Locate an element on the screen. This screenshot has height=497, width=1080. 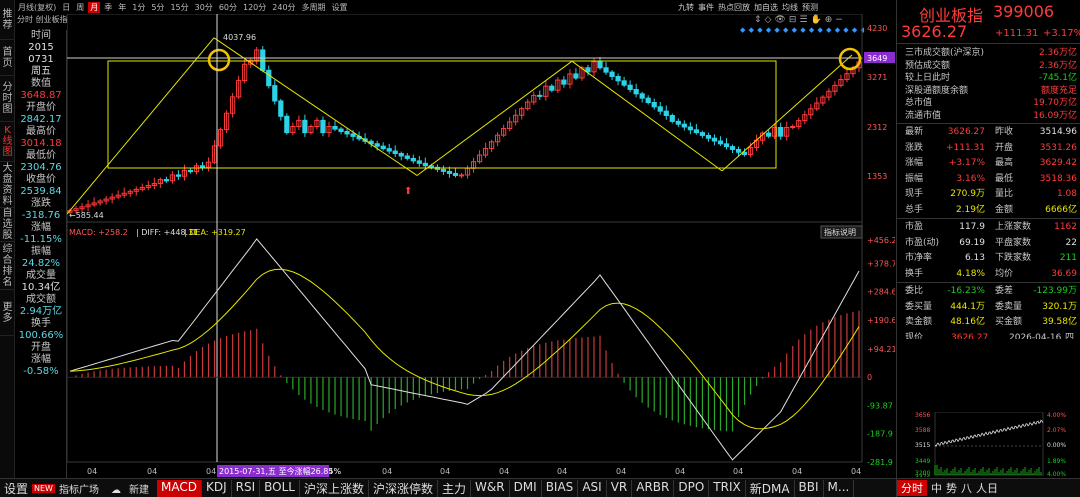
x-tick-13: 04 is located at coordinates (856, 471).